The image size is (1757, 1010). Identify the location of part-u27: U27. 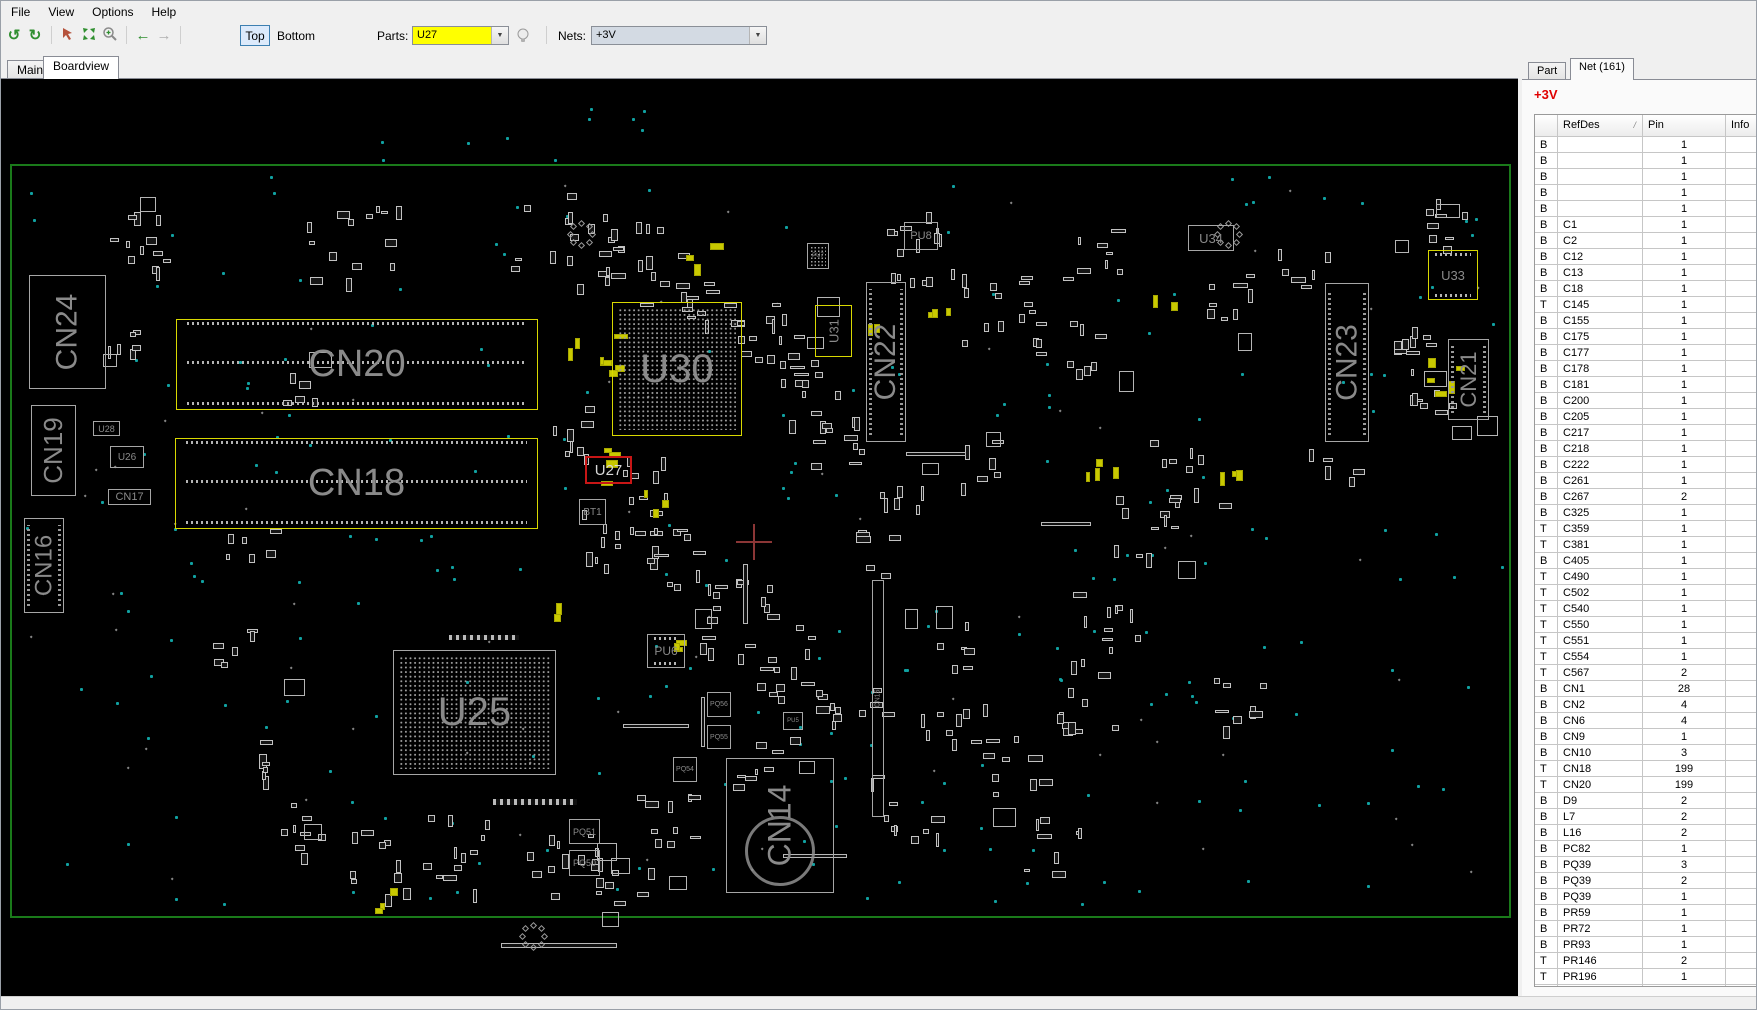
(608, 470).